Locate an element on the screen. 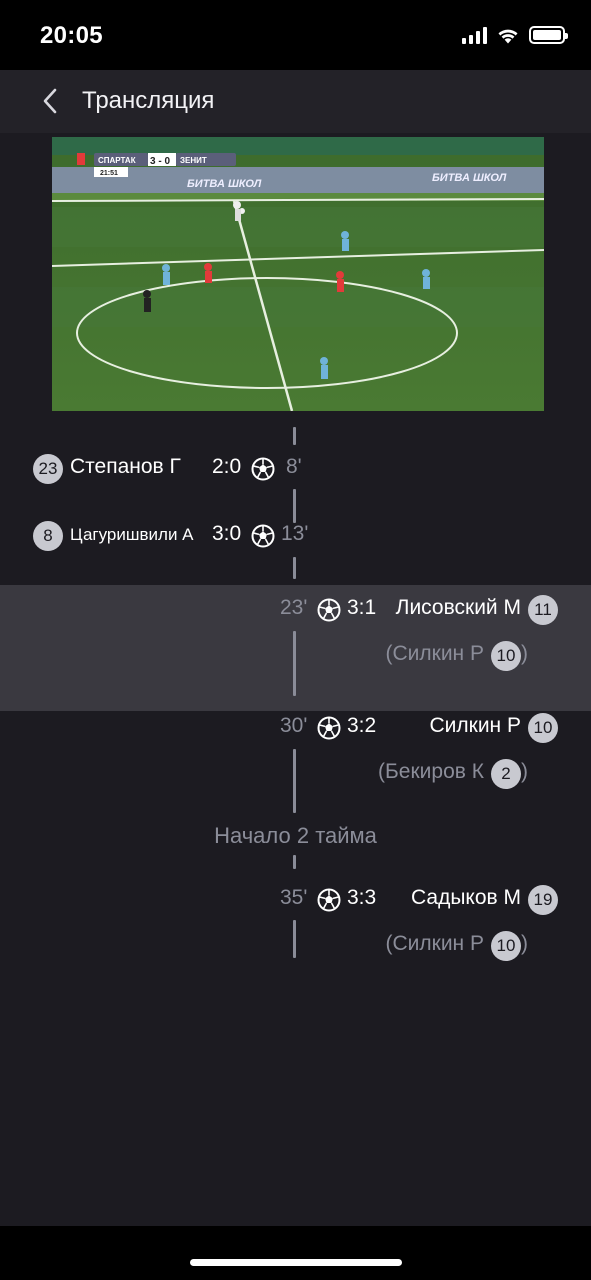 Image resolution: width=591 pixels, height=1280 pixels. status-icons is located at coordinates (515, 35).